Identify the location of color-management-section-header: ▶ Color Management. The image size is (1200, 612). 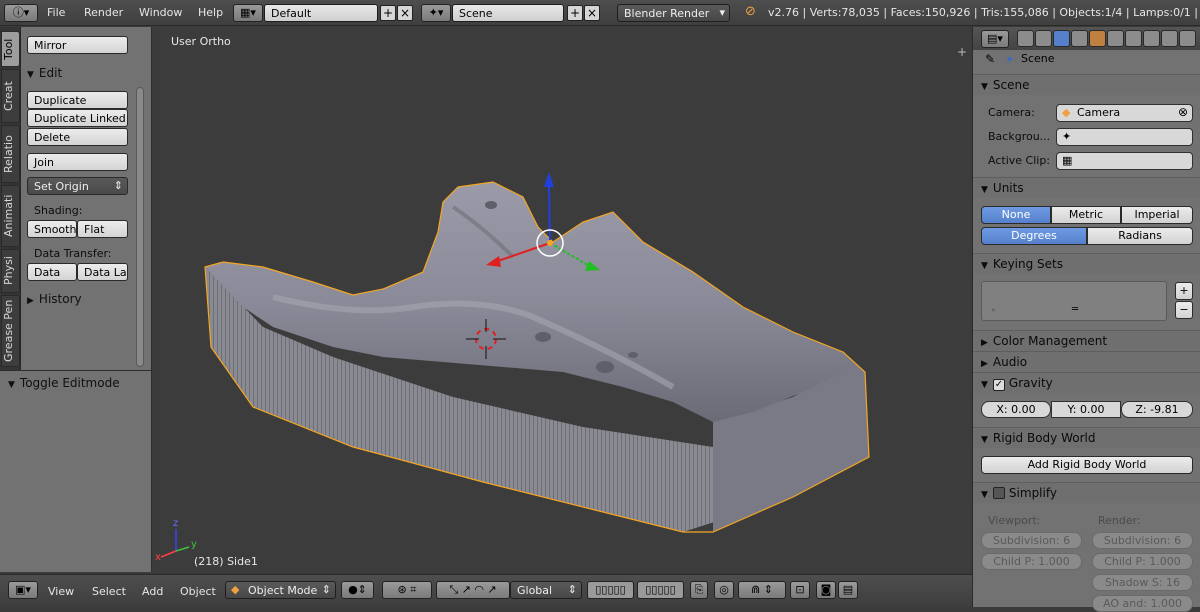
(1086, 340).